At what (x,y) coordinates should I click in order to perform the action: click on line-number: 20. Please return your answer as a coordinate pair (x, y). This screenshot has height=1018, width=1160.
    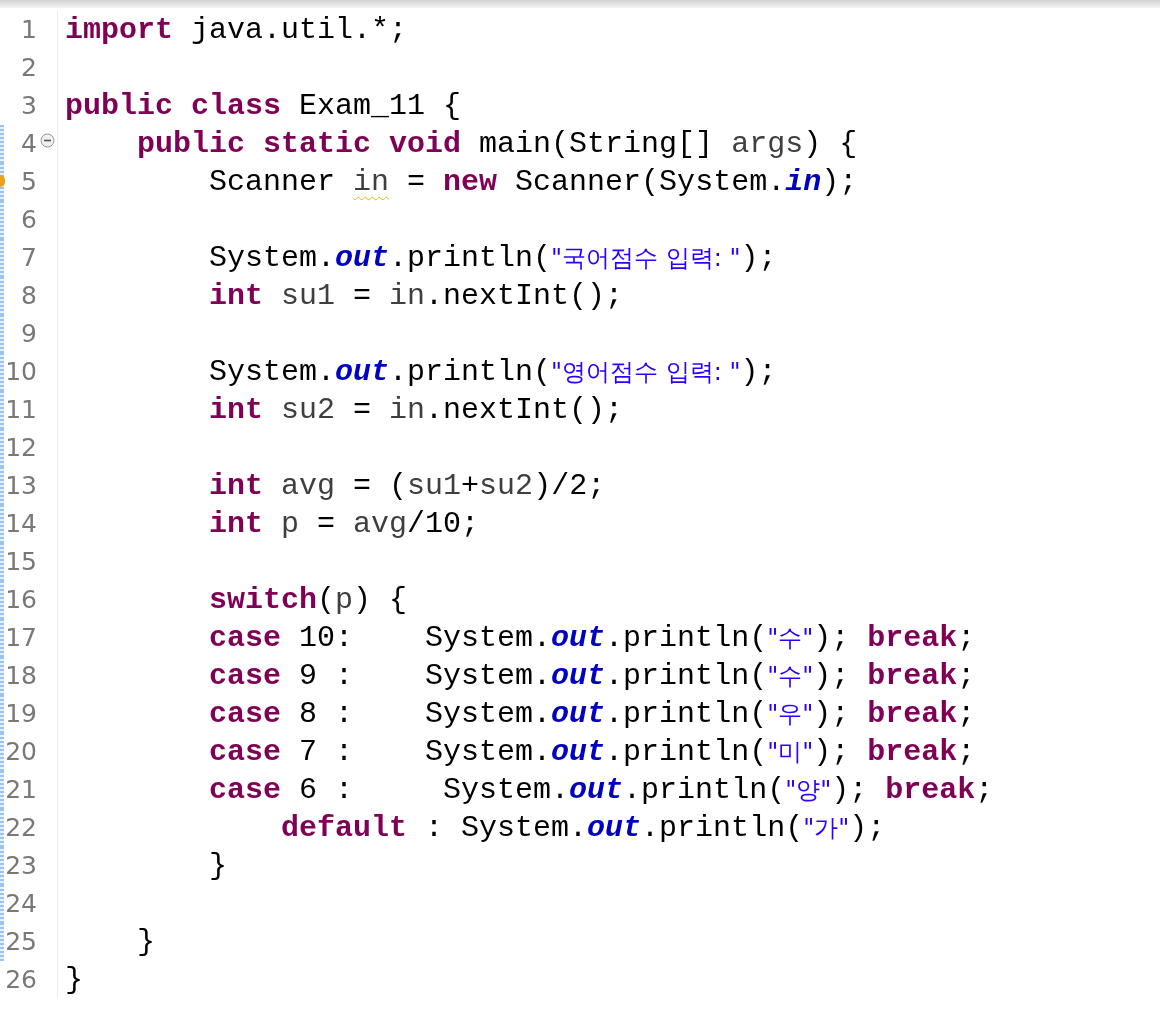
    Looking at the image, I should click on (21, 752).